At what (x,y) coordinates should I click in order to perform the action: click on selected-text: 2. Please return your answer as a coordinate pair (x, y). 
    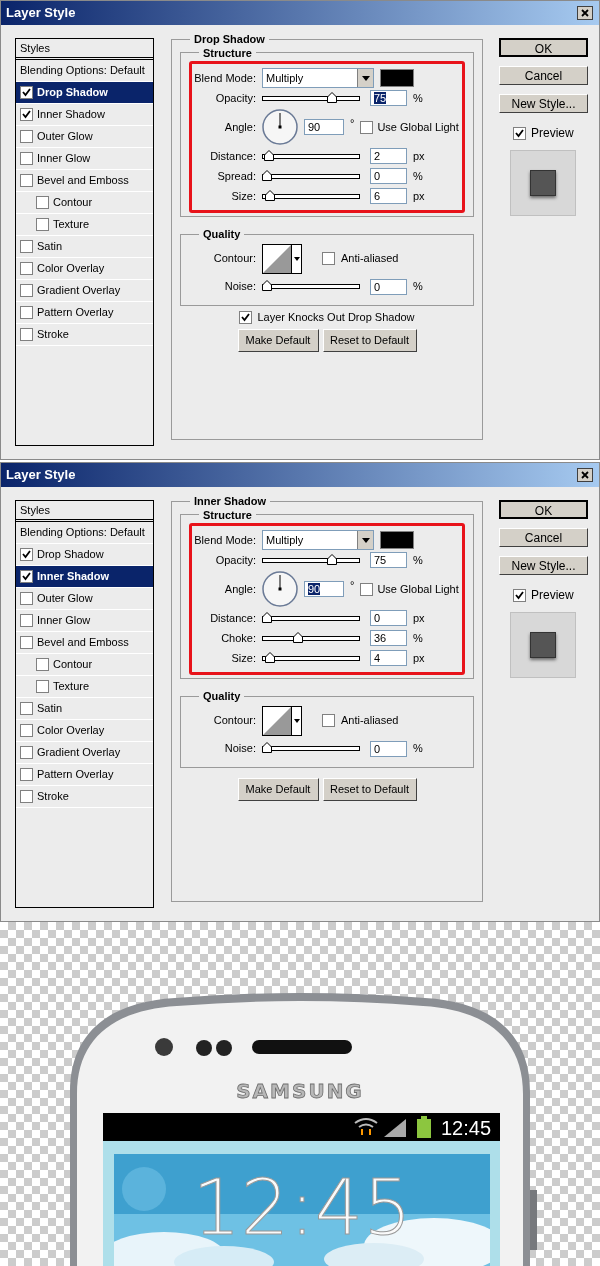
    Looking at the image, I should click on (377, 156).